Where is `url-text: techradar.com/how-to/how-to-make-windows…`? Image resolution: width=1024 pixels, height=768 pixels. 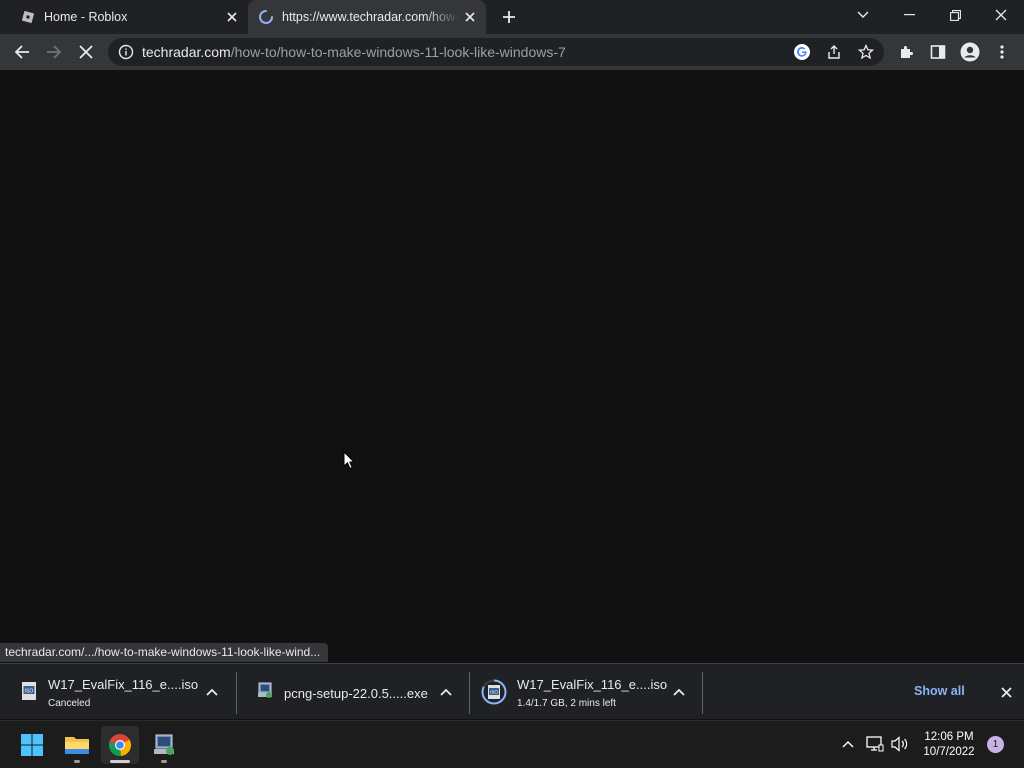 url-text: techradar.com/how-to/how-to-make-windows… is located at coordinates (354, 52).